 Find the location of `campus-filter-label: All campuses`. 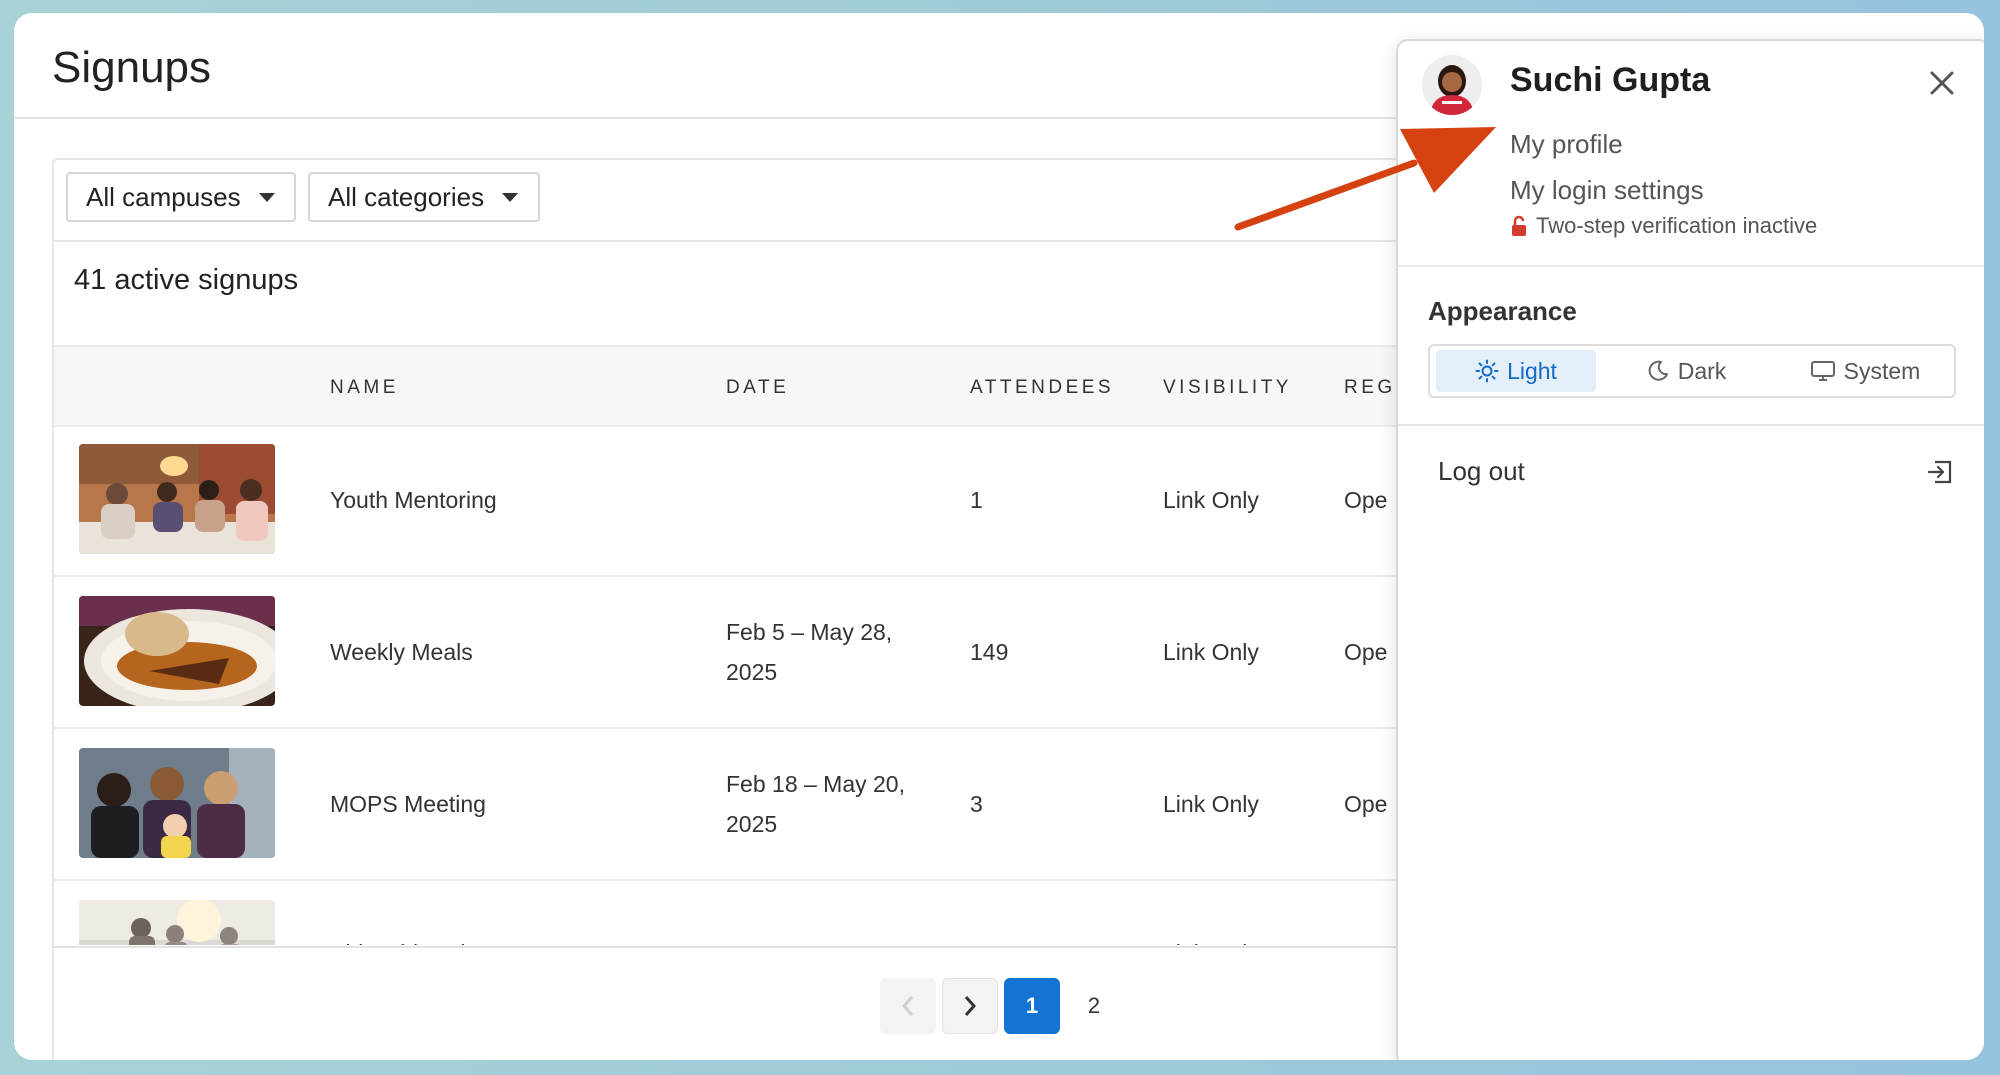

campus-filter-label: All campuses is located at coordinates (163, 196).